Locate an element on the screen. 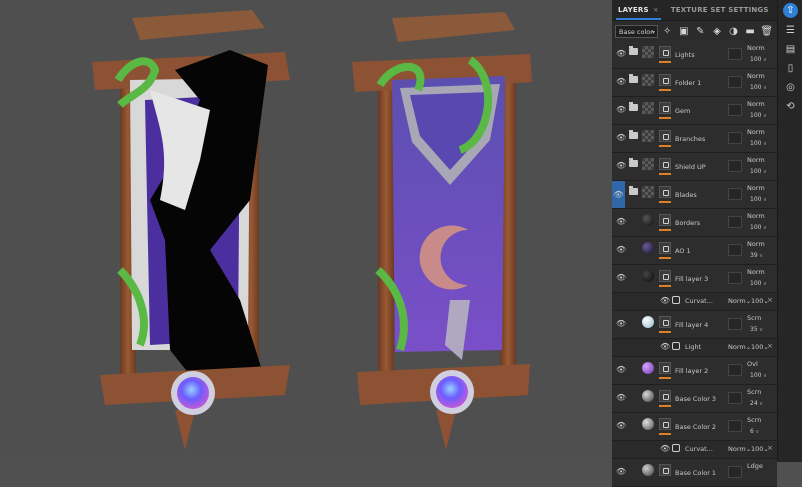  opacity-value: 35 v is located at coordinates (756, 329).